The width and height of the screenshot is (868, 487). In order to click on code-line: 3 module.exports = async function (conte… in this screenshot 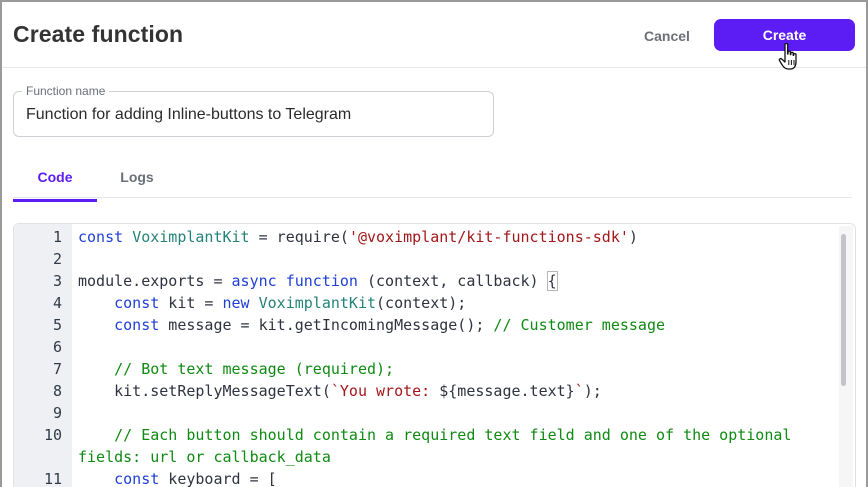, I will do `click(428, 281)`.